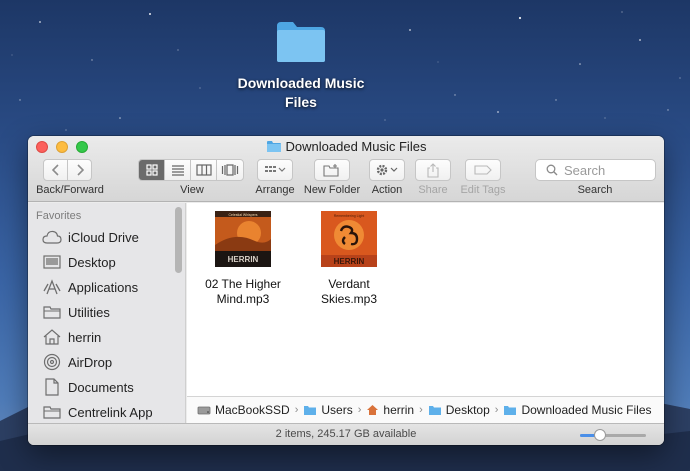 The height and width of the screenshot is (471, 690). What do you see at coordinates (92, 262) in the screenshot?
I see `sidebar-item-label: Desktop` at bounding box center [92, 262].